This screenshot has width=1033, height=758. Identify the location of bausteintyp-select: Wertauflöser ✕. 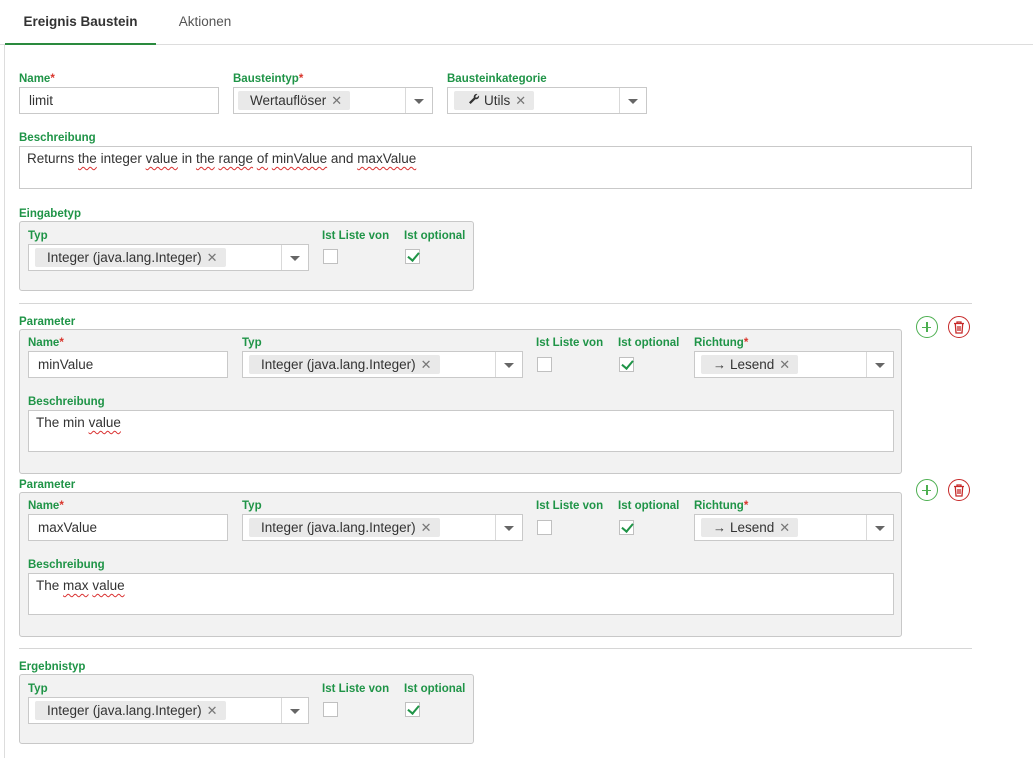
(333, 100).